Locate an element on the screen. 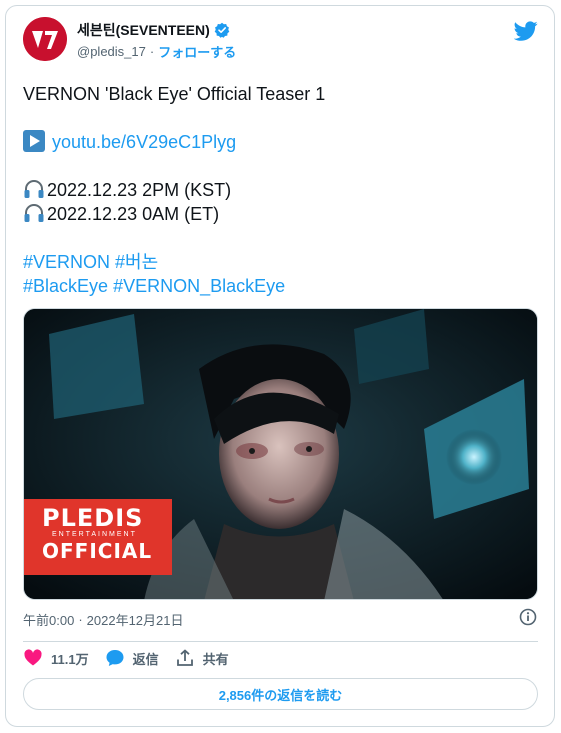 This screenshot has width=561, height=733. badge-entertainment: ENTERTAINMENT is located at coordinates (94, 534).